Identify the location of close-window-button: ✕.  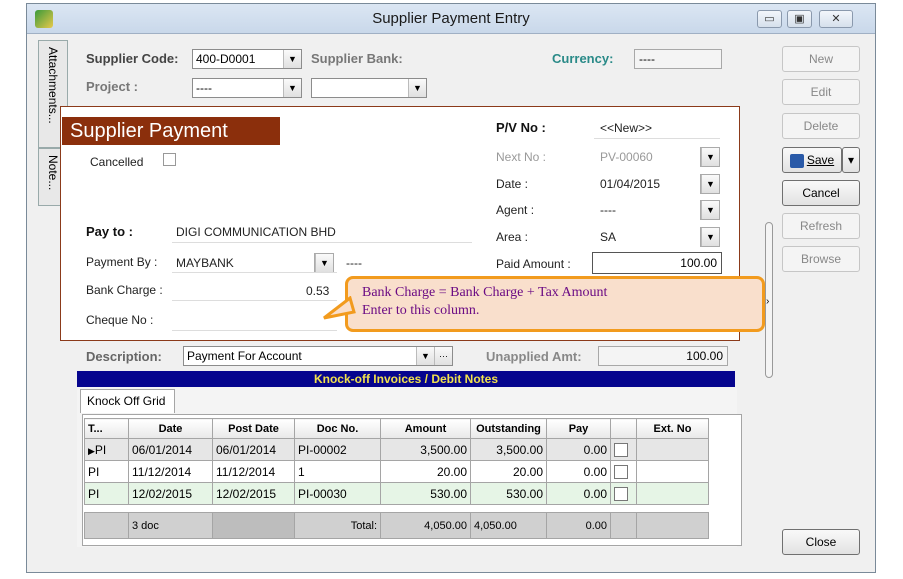
(836, 19).